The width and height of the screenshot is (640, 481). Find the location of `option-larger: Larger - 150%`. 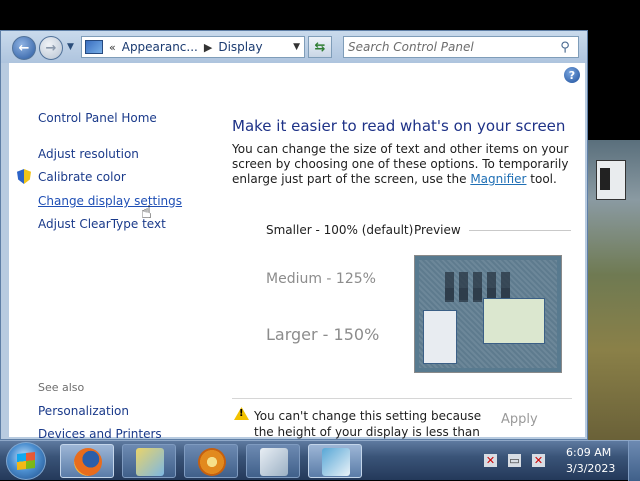

option-larger: Larger - 150% is located at coordinates (322, 334).